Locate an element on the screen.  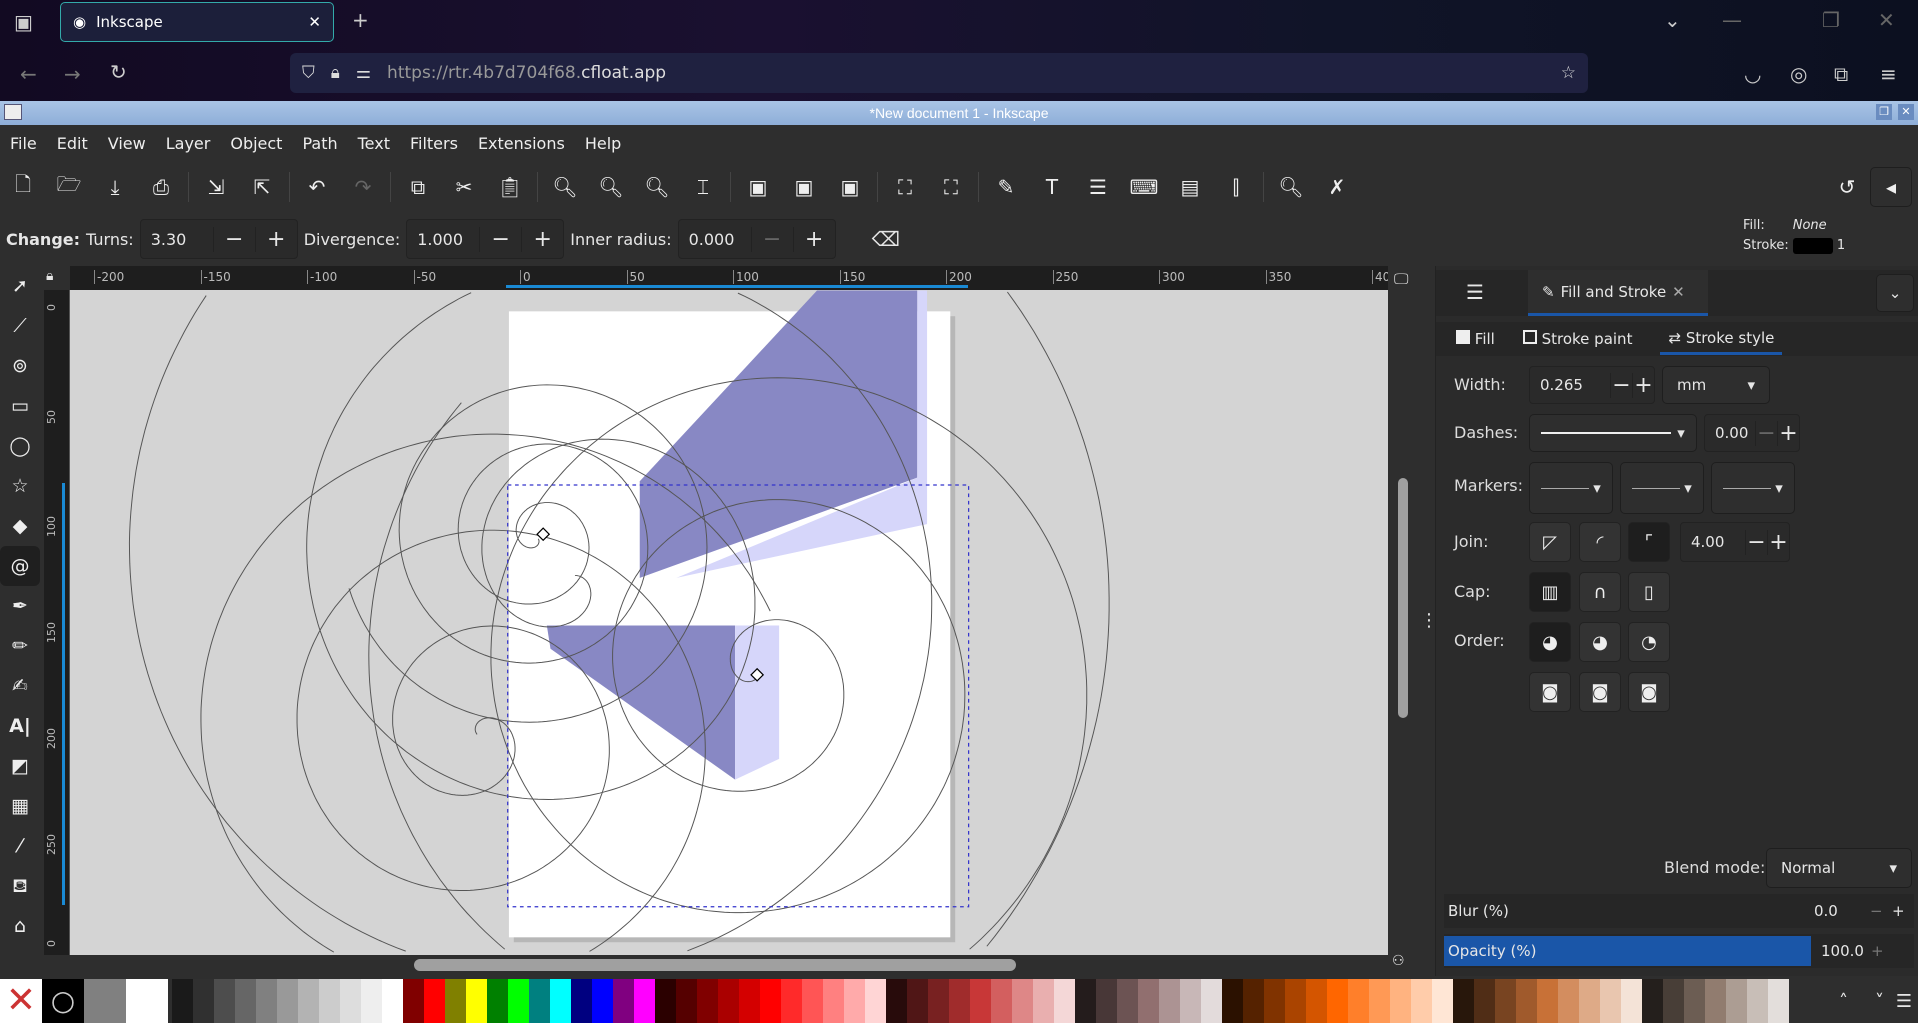
print-icon: ⎙ is located at coordinates (161, 187).